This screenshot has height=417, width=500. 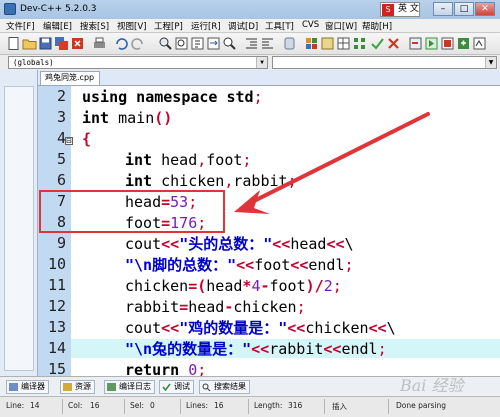 What do you see at coordinates (421, 405) in the screenshot?
I see `status-message: Done parsing` at bounding box center [421, 405].